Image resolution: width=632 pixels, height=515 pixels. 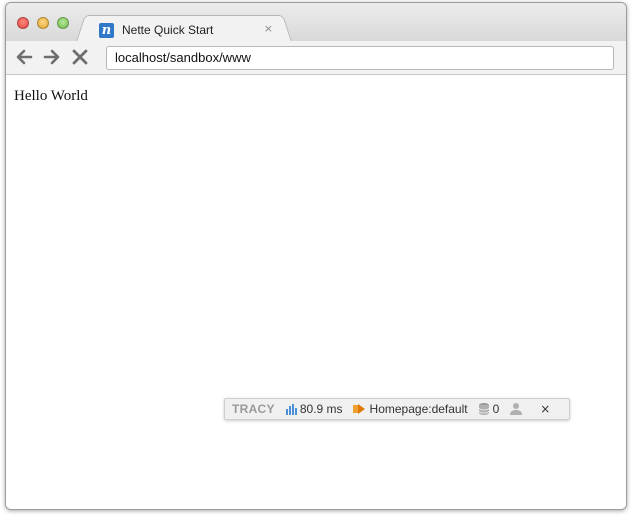 I want to click on window-minimize-button, so click(x=43, y=23).